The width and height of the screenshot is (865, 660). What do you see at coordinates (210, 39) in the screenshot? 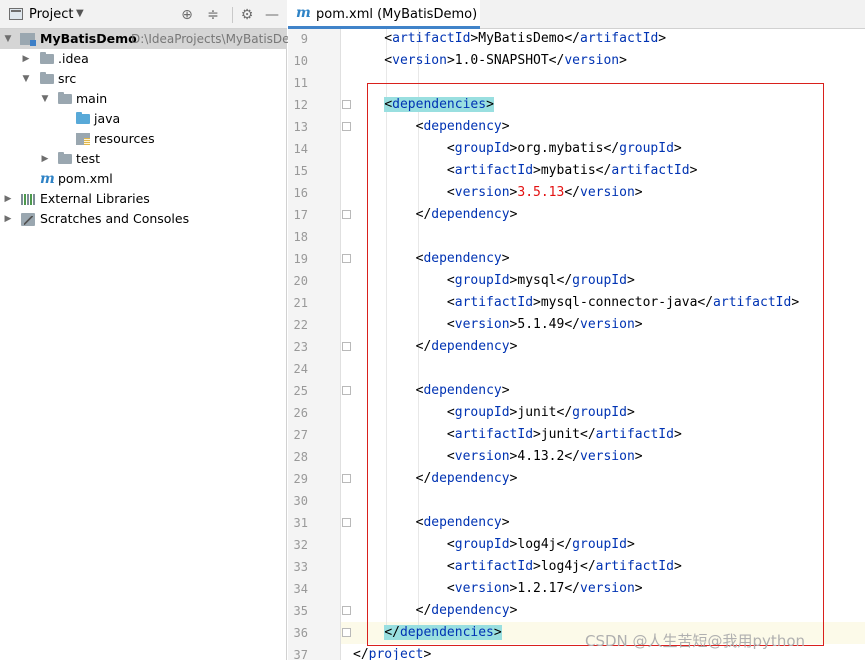
I see `module-path: D:\IdeaProjects\MyBatisDe` at bounding box center [210, 39].